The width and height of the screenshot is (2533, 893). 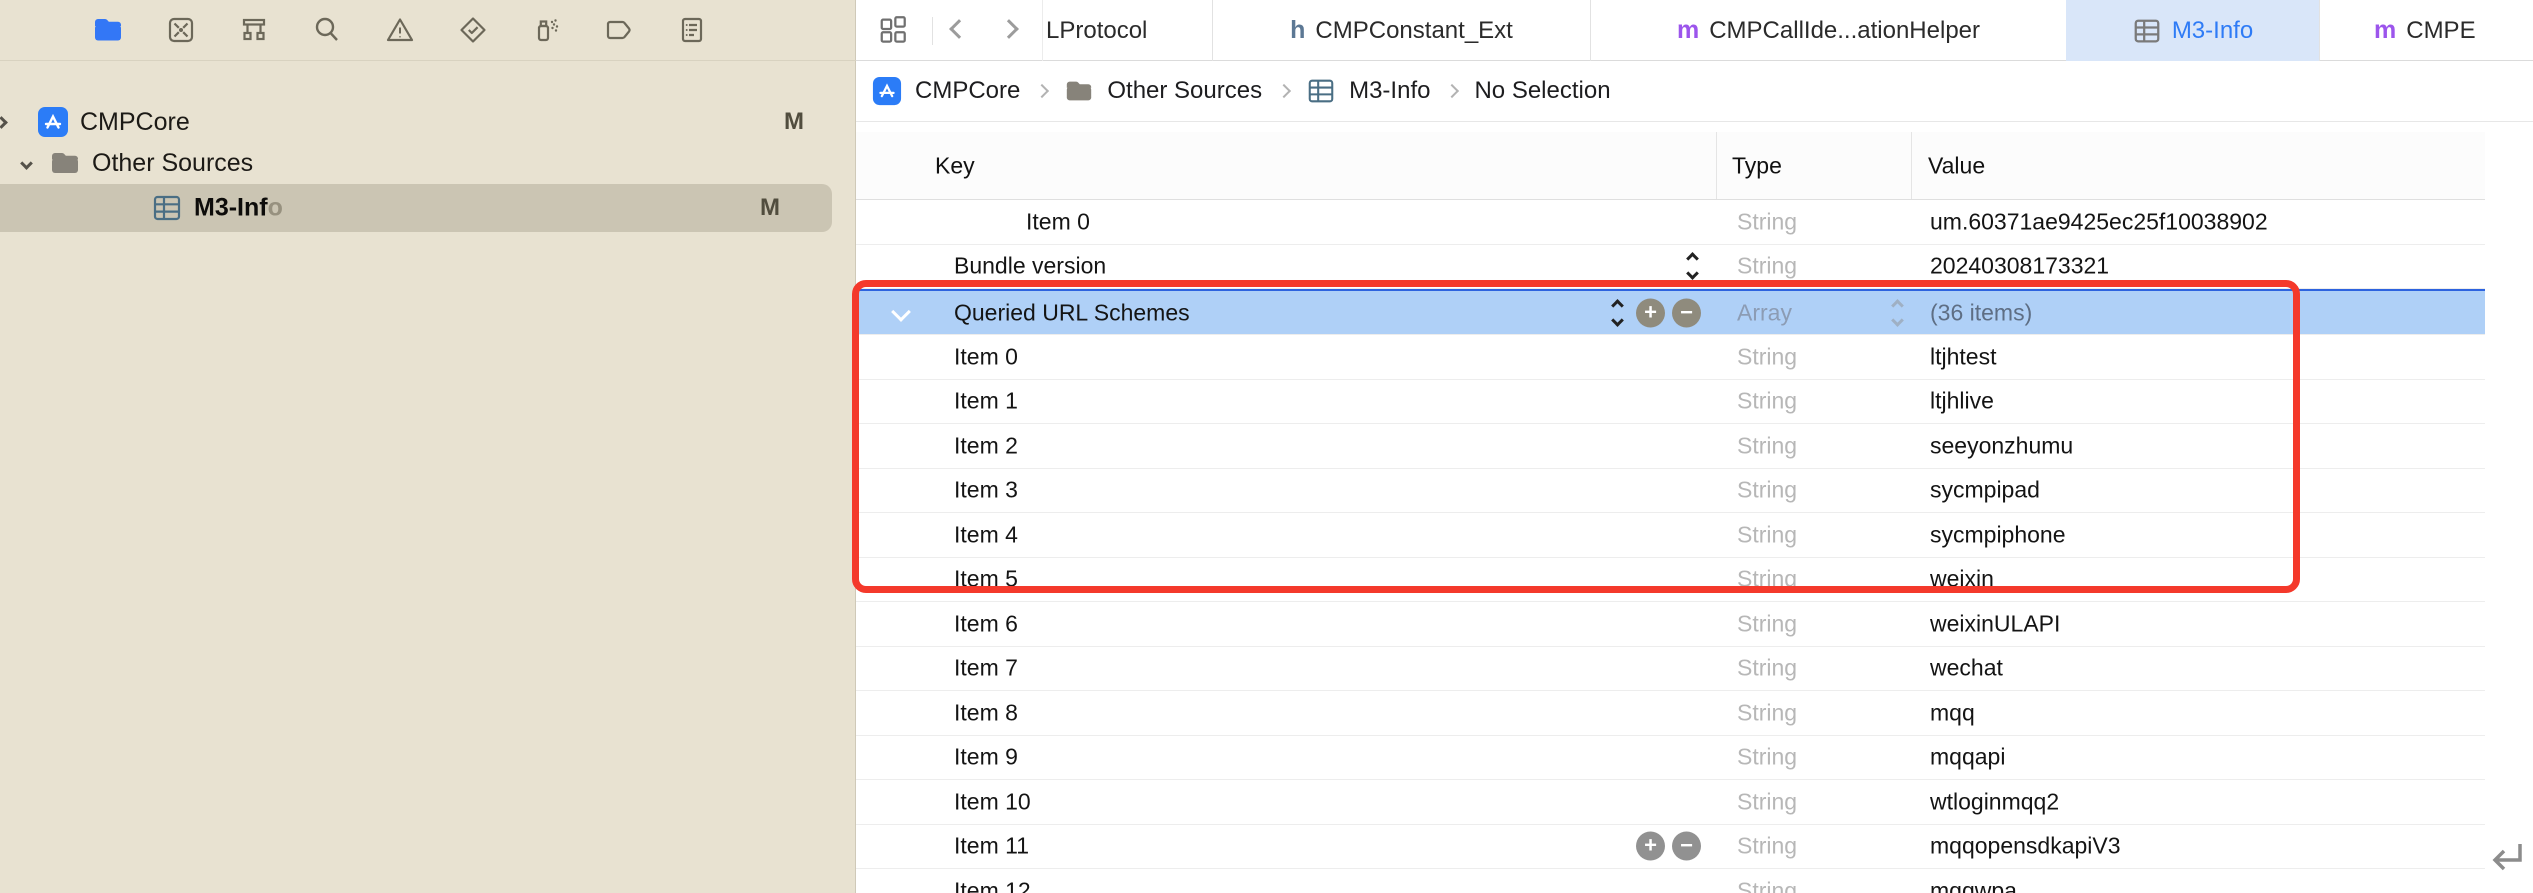 What do you see at coordinates (986, 668) in the screenshot?
I see `plist-key: Item 7` at bounding box center [986, 668].